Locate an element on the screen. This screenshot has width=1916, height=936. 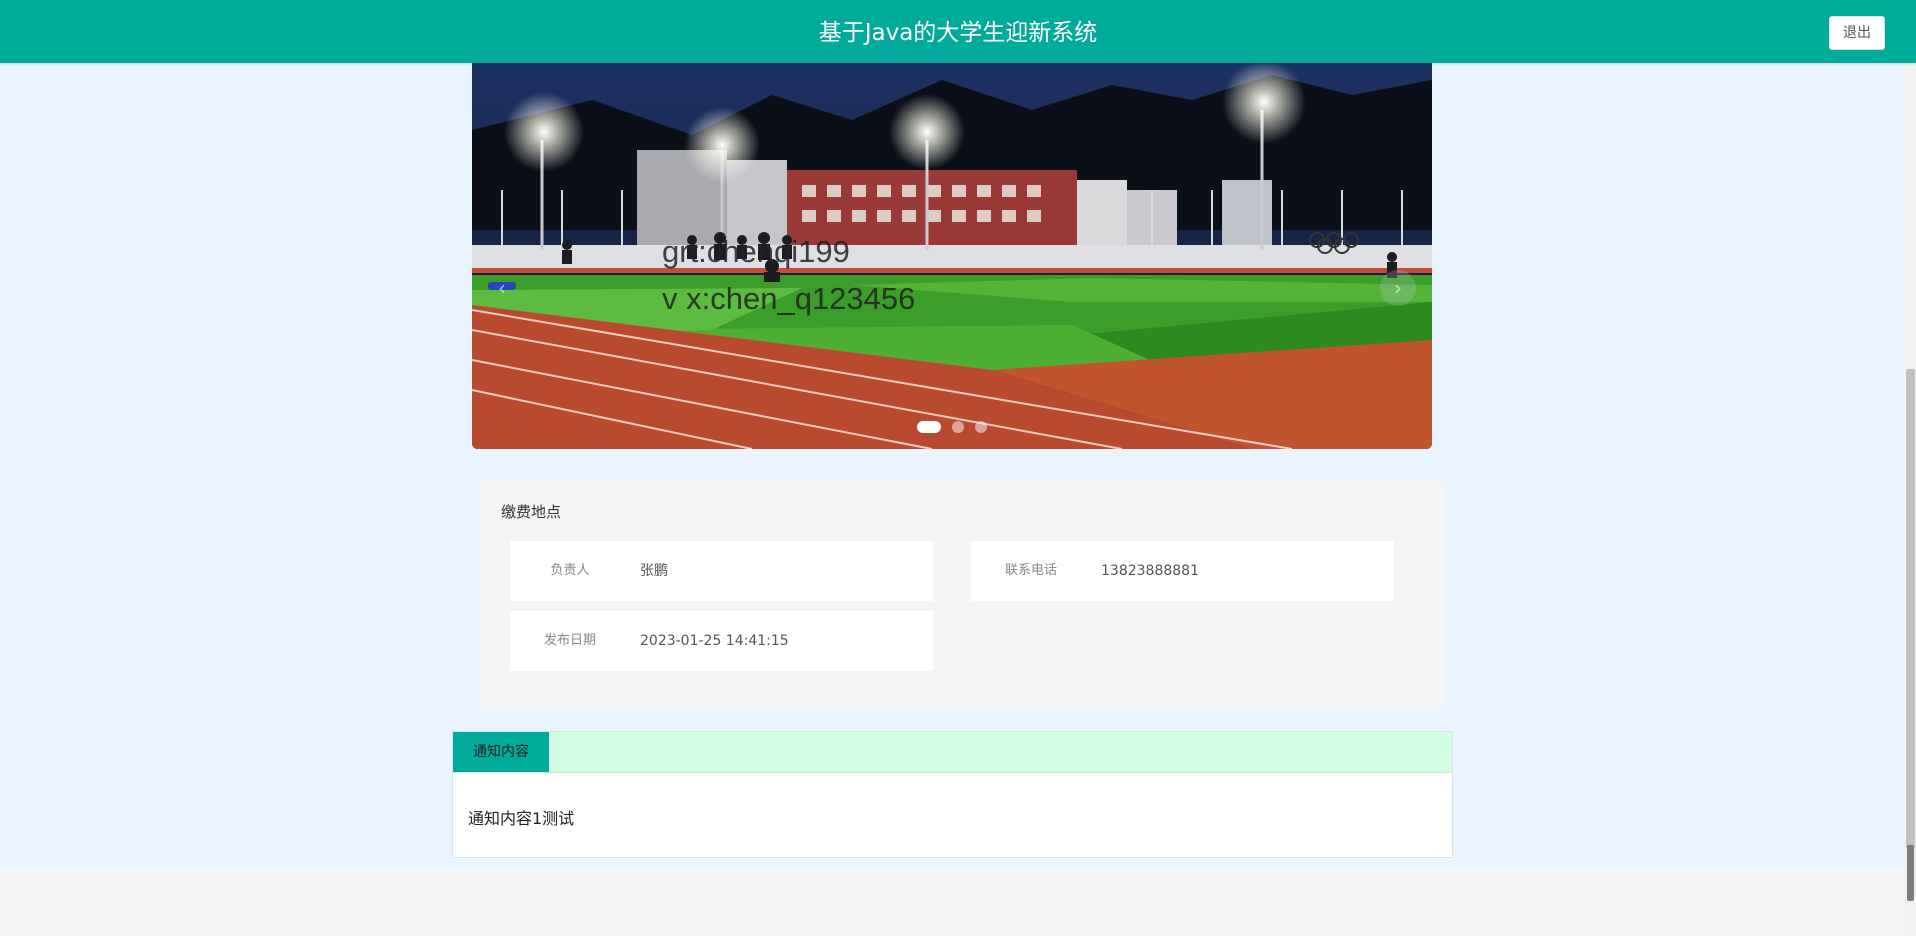
notice-tab-strip: 通知内容 is located at coordinates (952, 752).